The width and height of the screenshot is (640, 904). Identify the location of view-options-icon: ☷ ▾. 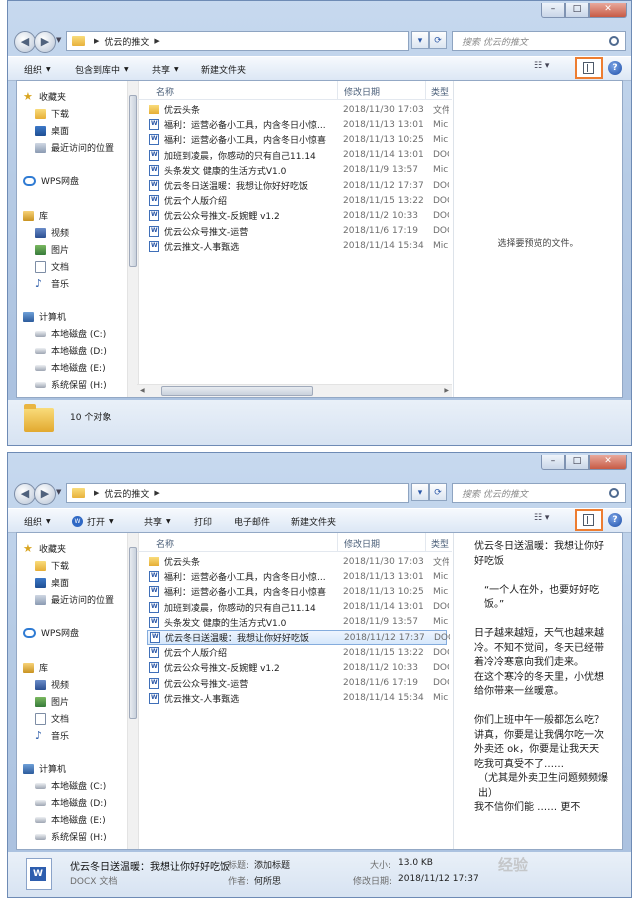
(541, 66).